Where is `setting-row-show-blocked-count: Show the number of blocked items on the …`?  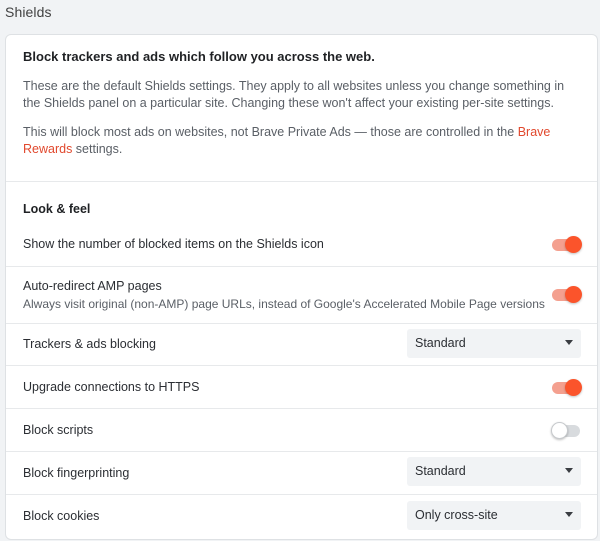
setting-row-show-blocked-count: Show the number of blocked items on the … is located at coordinates (301, 245).